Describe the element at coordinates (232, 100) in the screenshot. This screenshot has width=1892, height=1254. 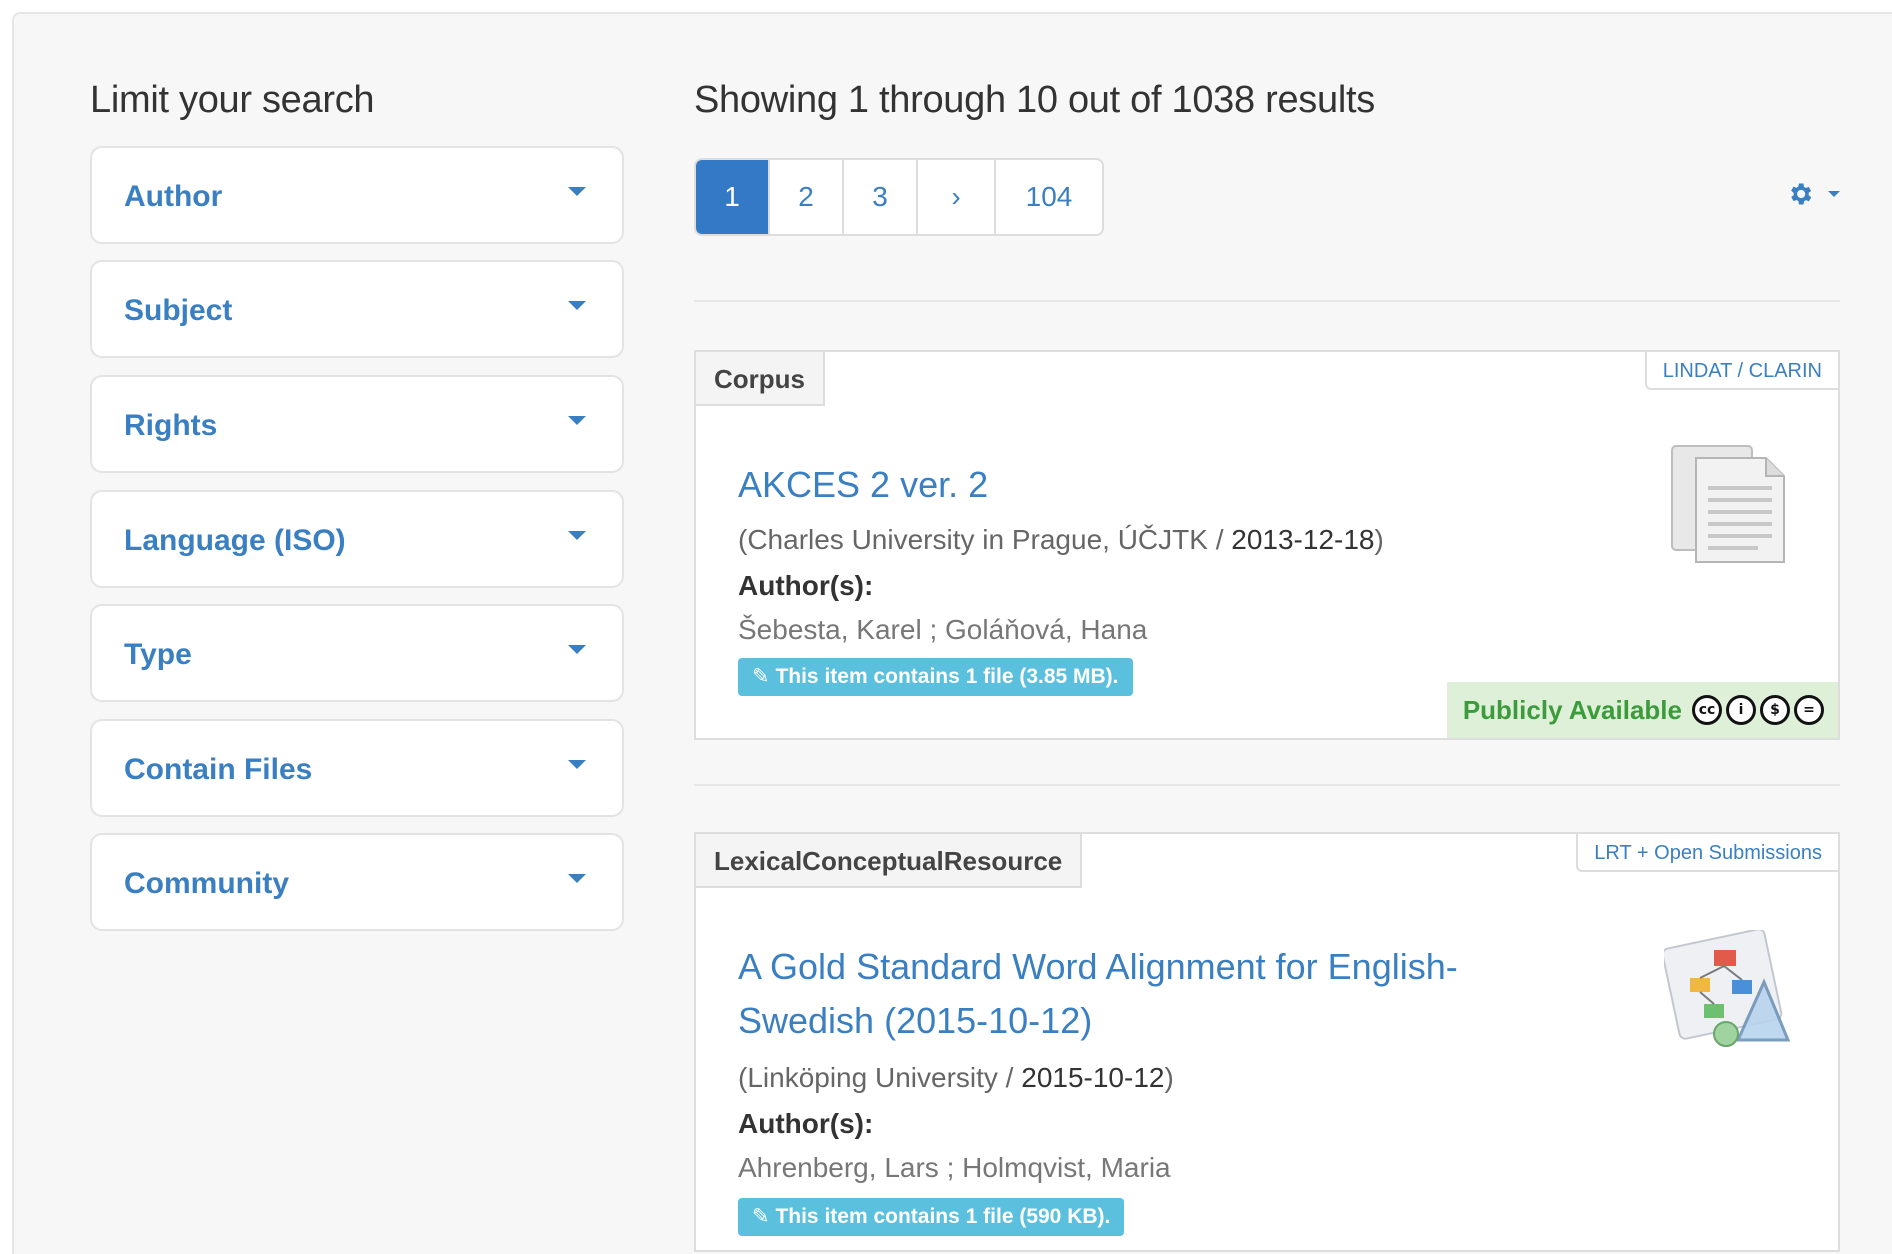
I see `sidebar-heading: Limit your search` at that location.